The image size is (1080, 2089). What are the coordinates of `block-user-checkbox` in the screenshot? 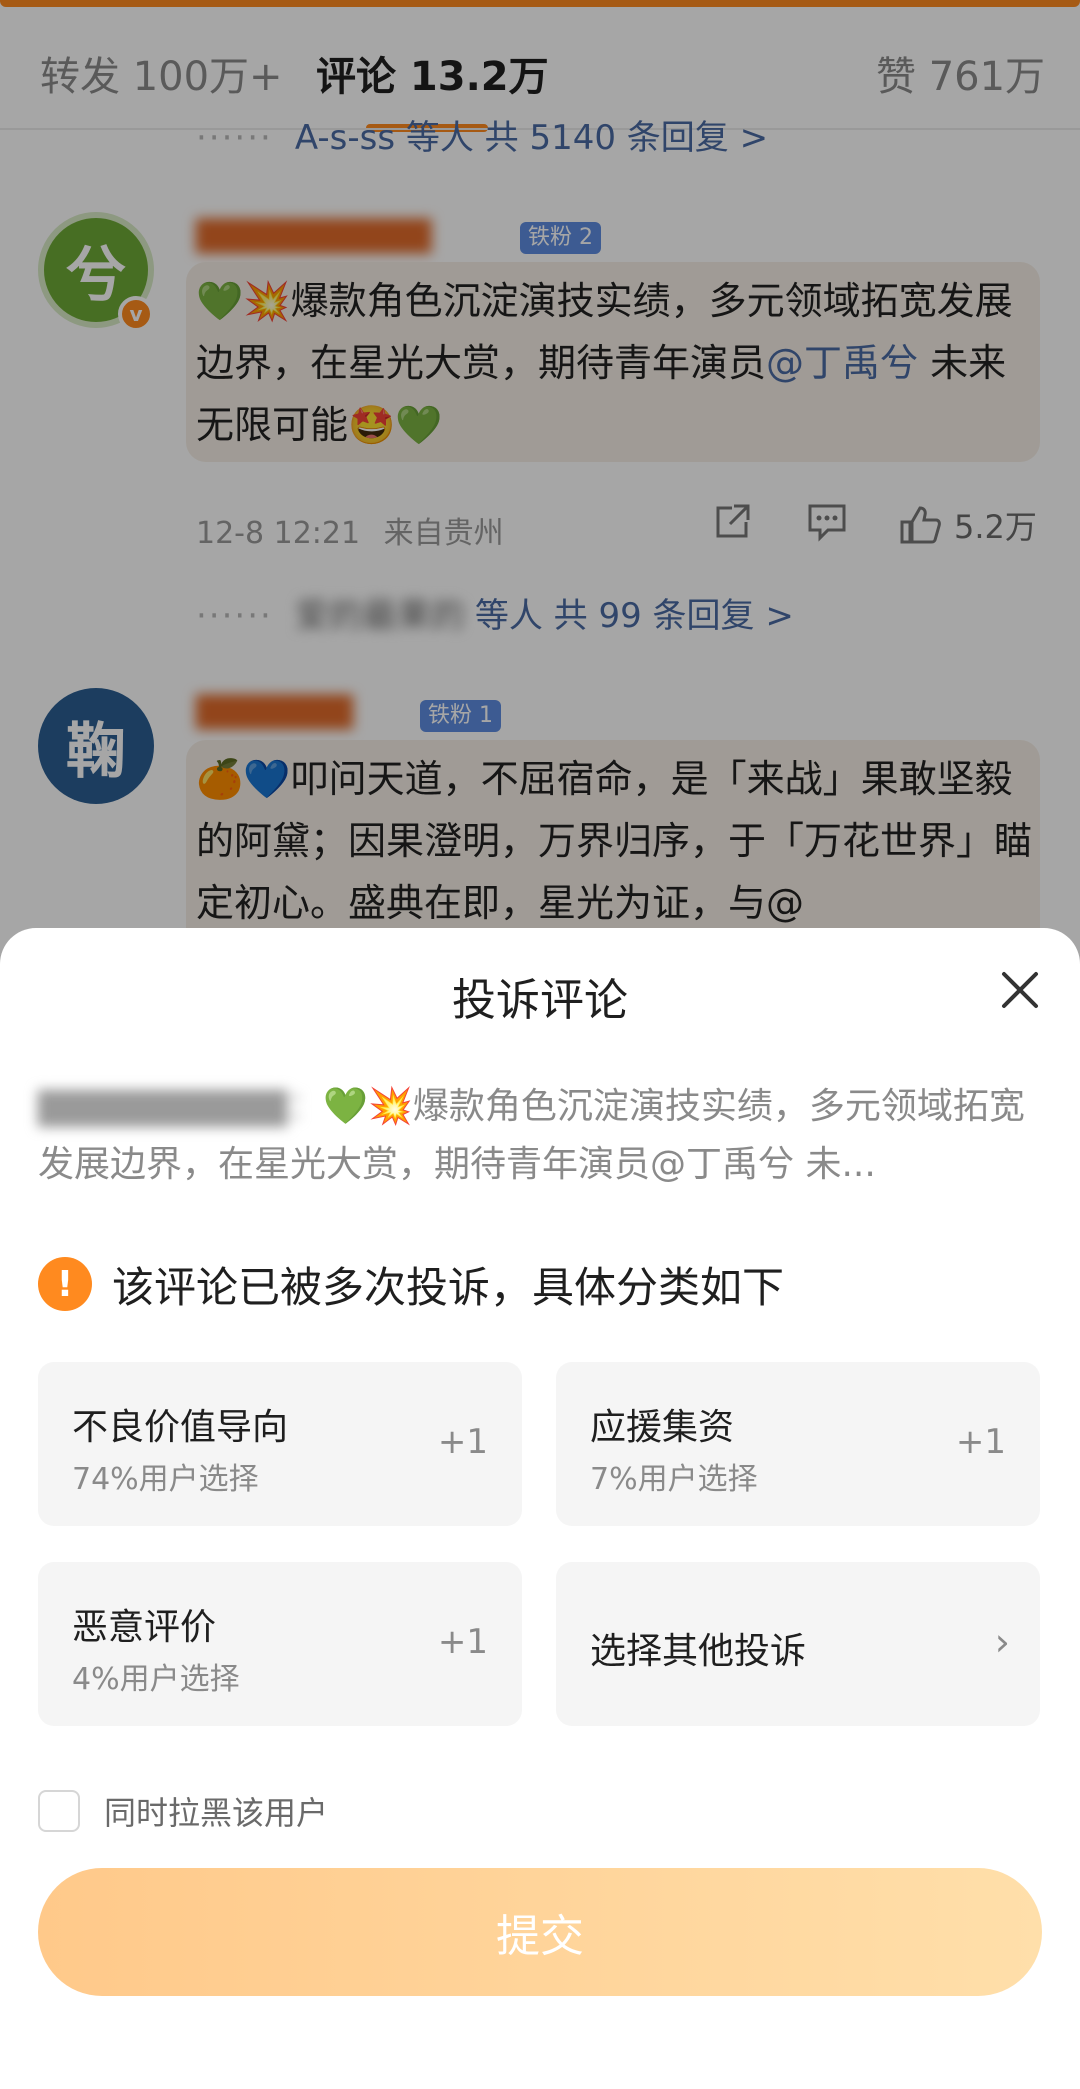 It's located at (59, 1811).